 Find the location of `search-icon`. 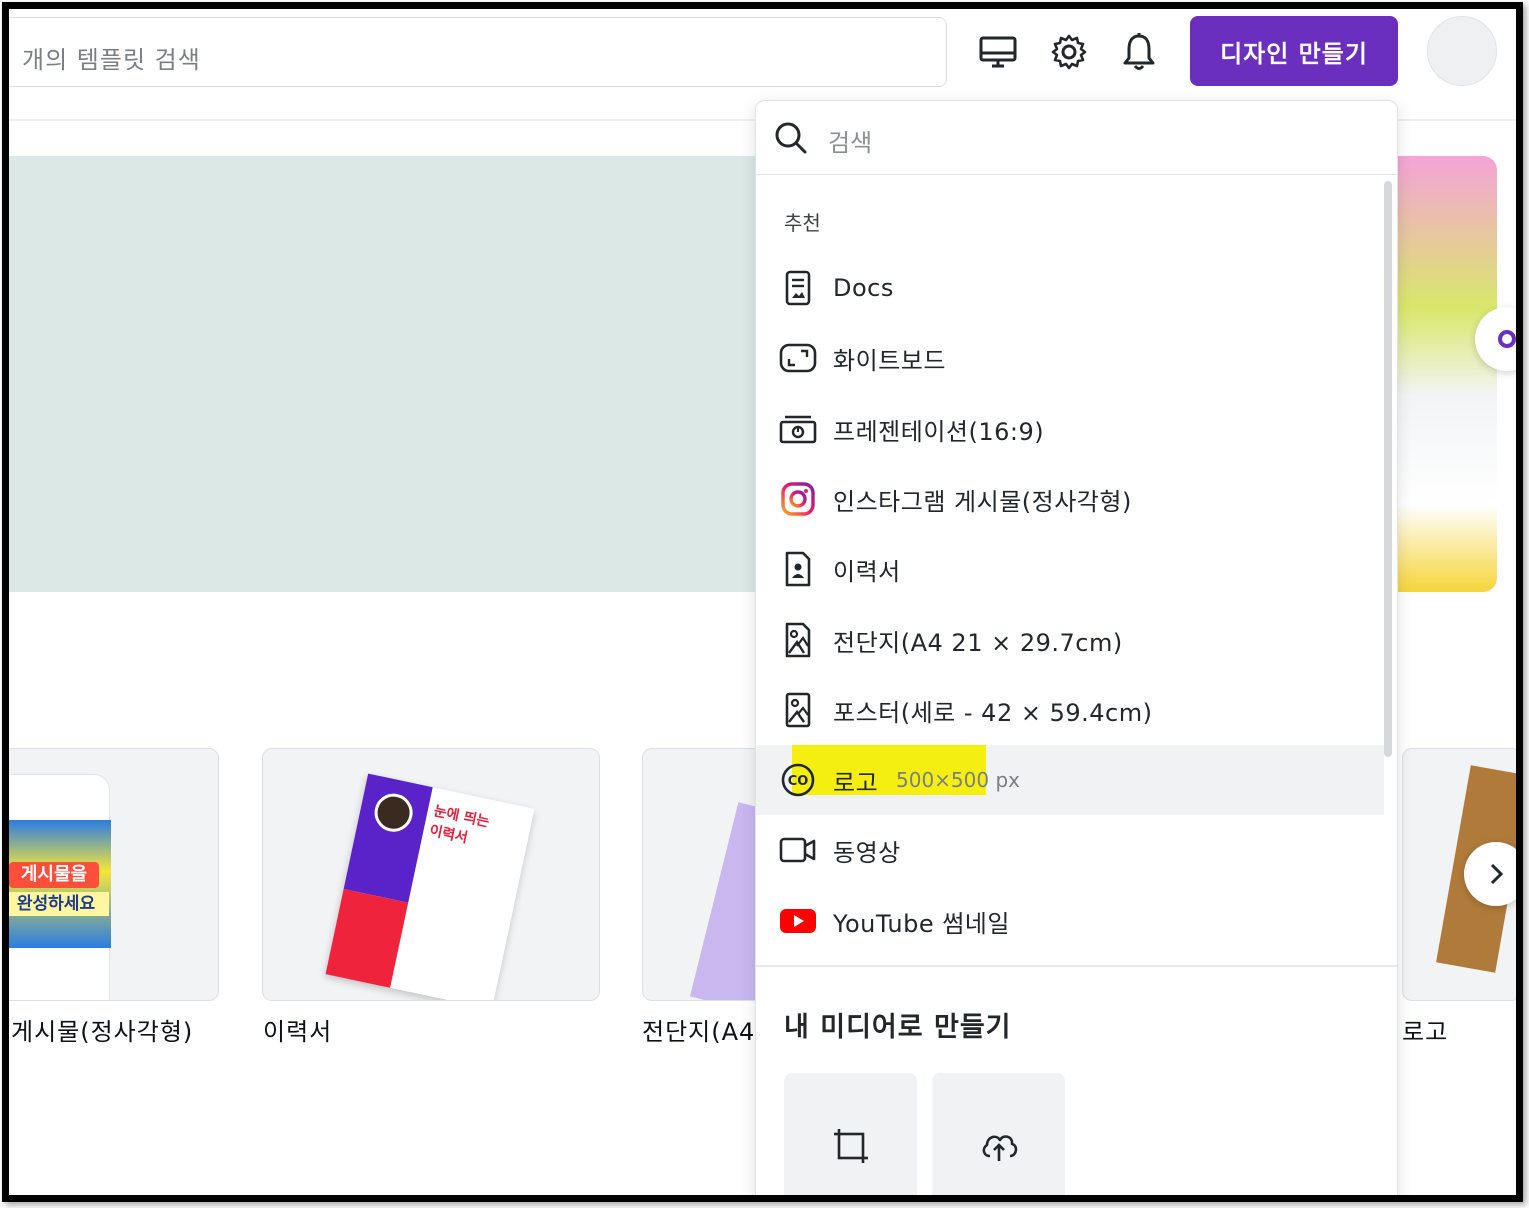

search-icon is located at coordinates (791, 140).